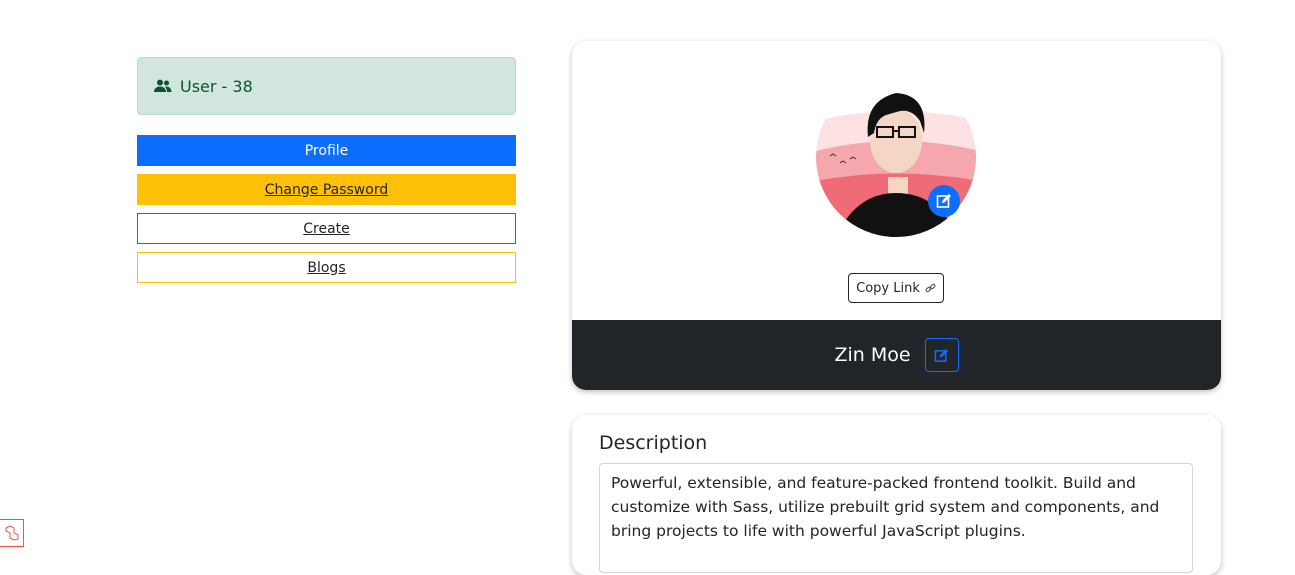 Image resolution: width=1295 pixels, height=575 pixels. I want to click on edit-name-button, so click(941, 355).